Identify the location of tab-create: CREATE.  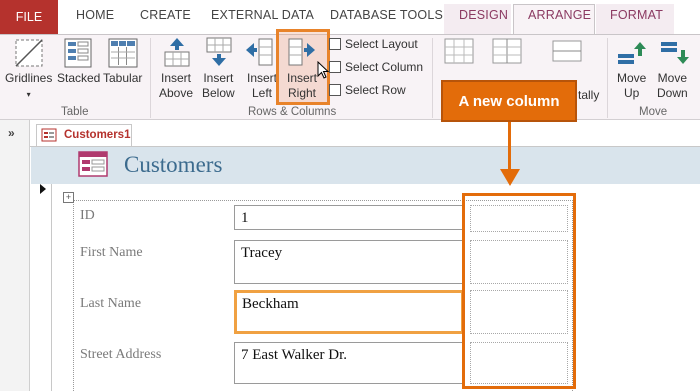
(165, 15).